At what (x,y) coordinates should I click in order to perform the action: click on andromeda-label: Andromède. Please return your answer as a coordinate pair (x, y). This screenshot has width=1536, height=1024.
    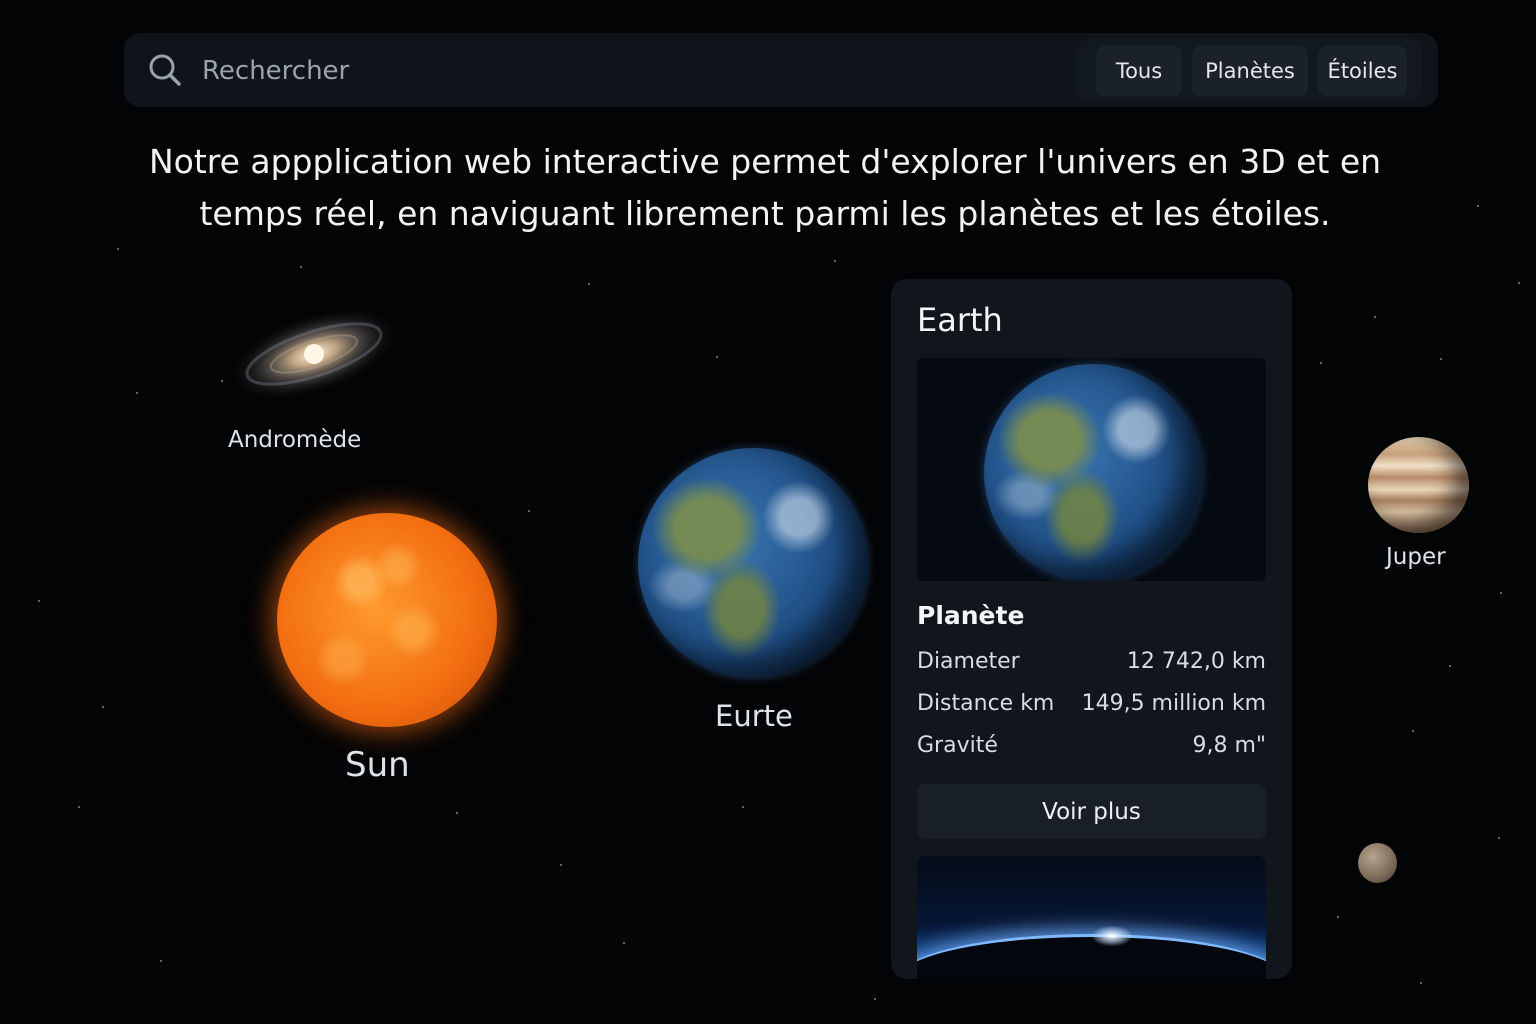
    Looking at the image, I should click on (295, 440).